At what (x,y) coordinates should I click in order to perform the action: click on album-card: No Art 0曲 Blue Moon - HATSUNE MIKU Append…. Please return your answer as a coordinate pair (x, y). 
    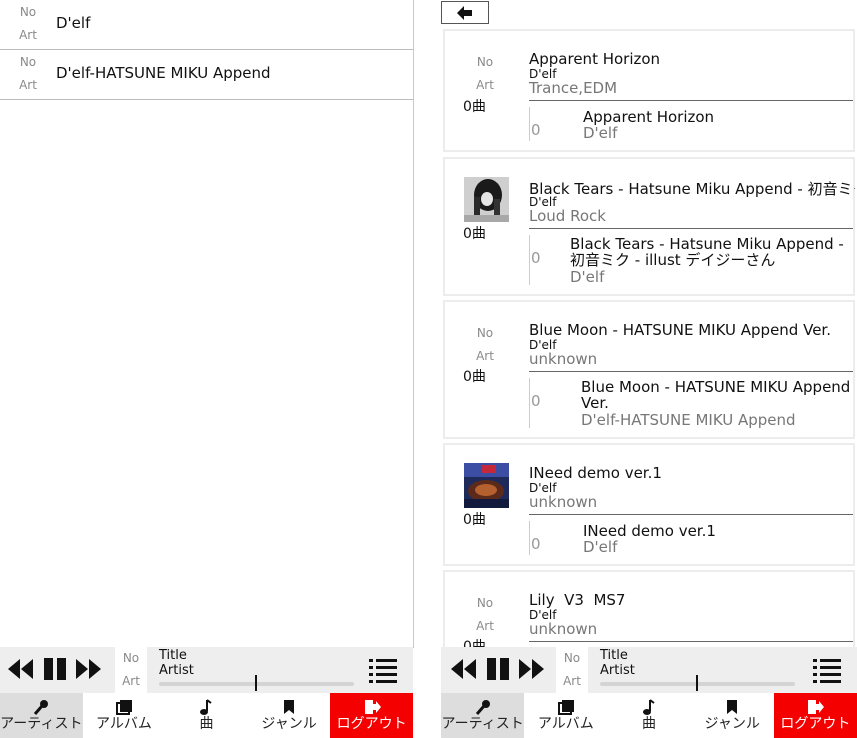
    Looking at the image, I should click on (649, 369).